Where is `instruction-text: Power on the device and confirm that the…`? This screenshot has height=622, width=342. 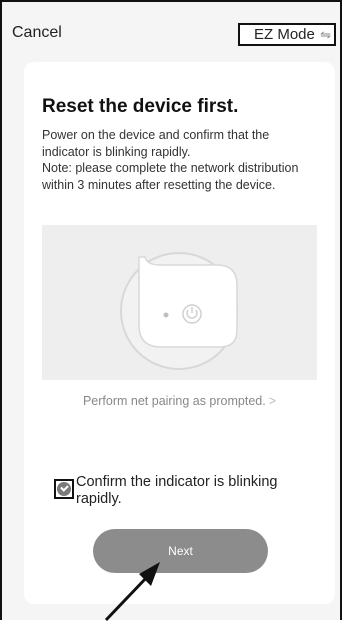
instruction-text: Power on the device and confirm that the… is located at coordinates (177, 160).